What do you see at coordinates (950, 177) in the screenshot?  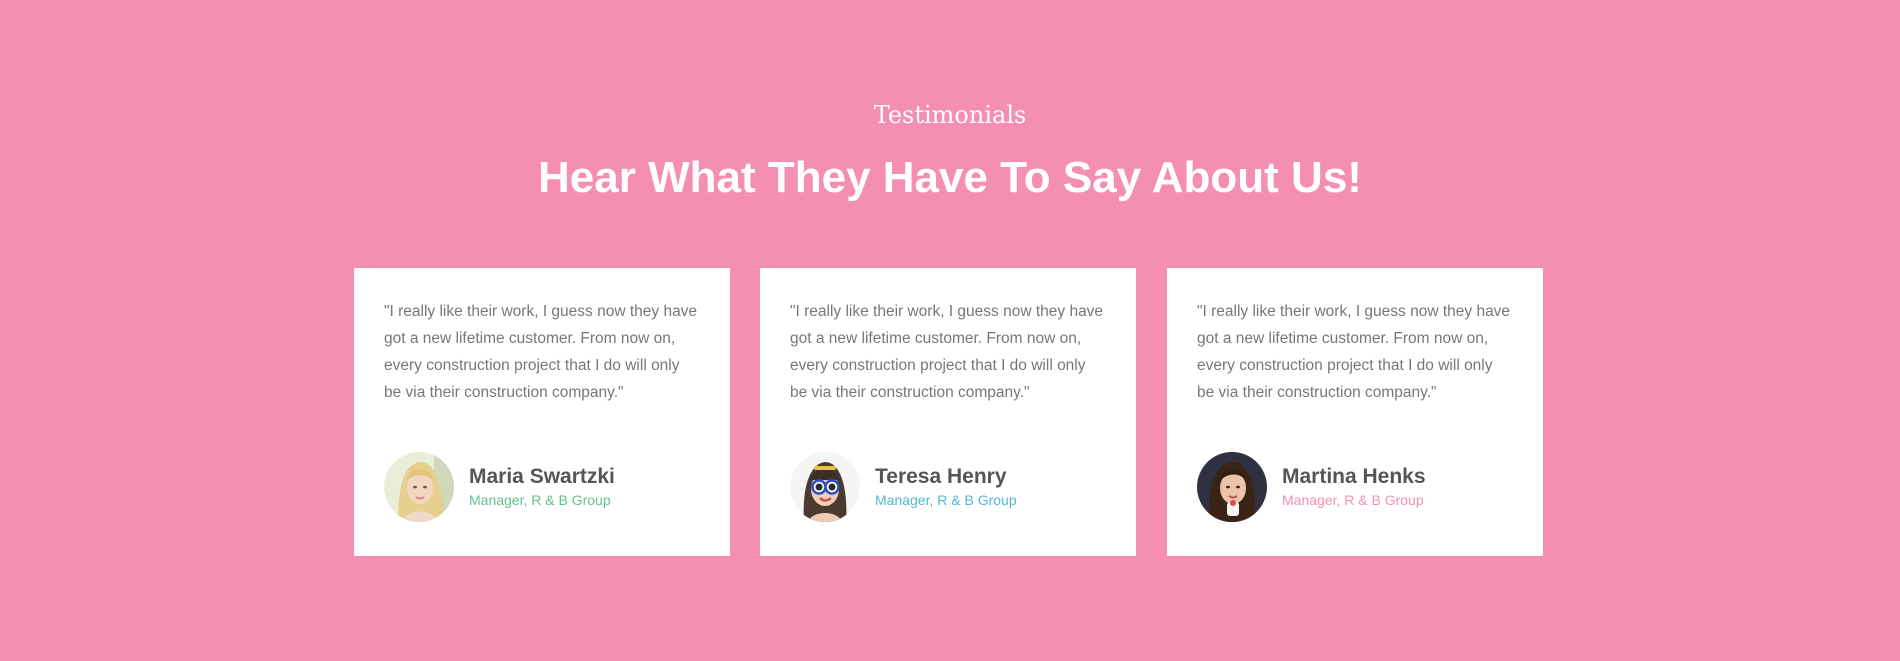 I see `section-title: Hear What They Have To Say About Us!` at bounding box center [950, 177].